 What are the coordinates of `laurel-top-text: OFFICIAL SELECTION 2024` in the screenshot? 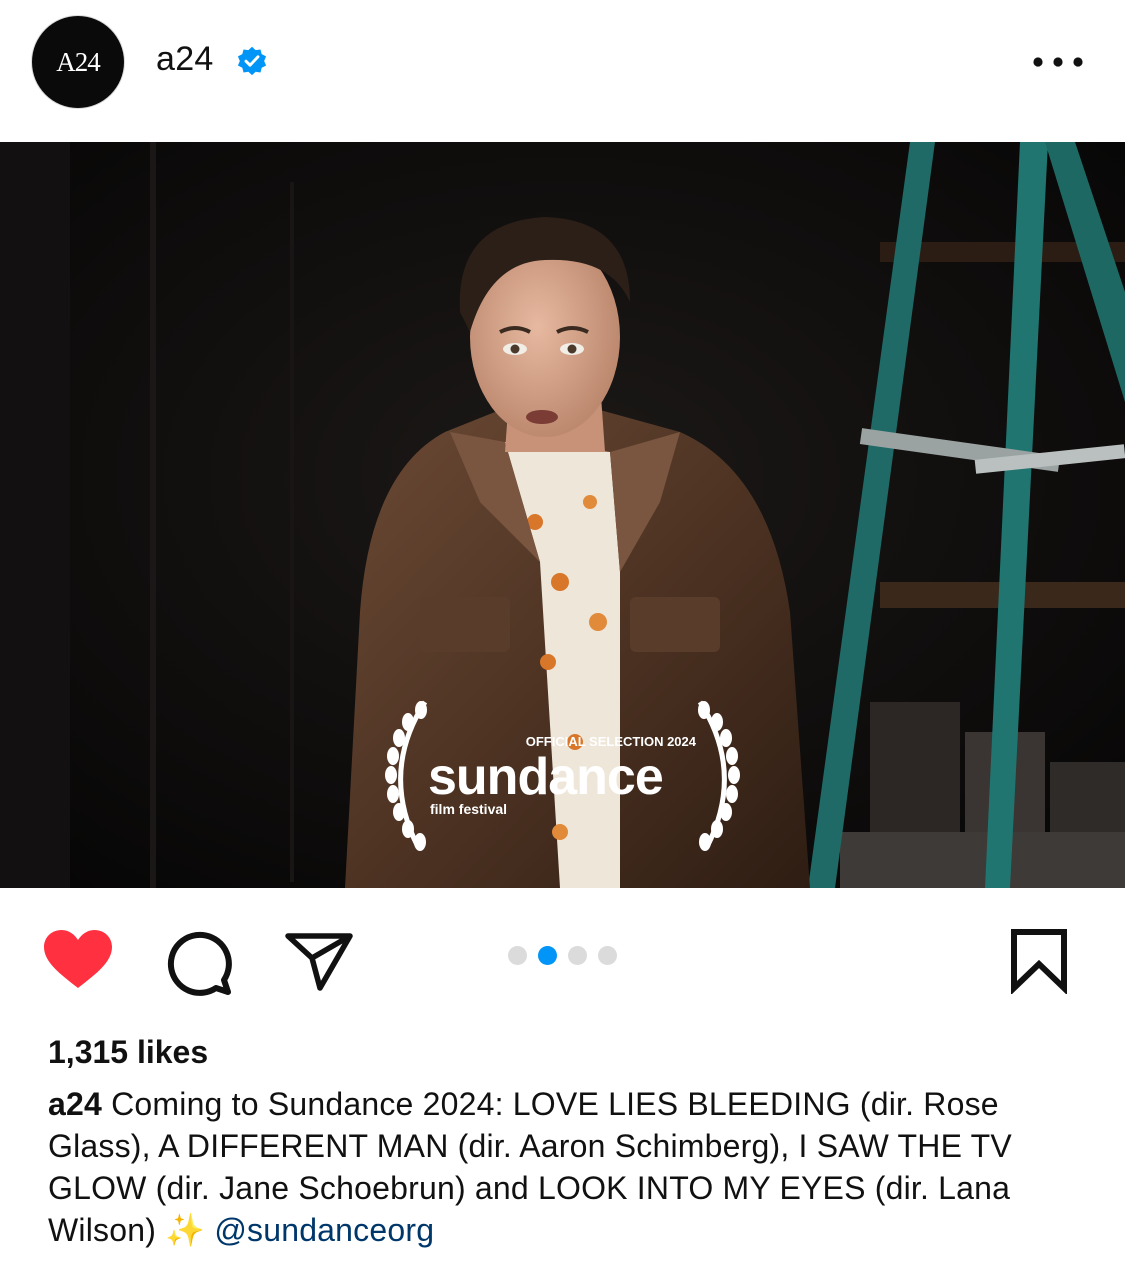 It's located at (611, 741).